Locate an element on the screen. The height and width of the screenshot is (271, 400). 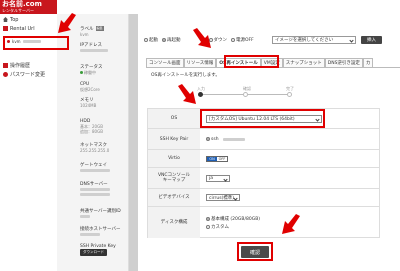
virtio-label: Virtio is located at coordinates (174, 158).